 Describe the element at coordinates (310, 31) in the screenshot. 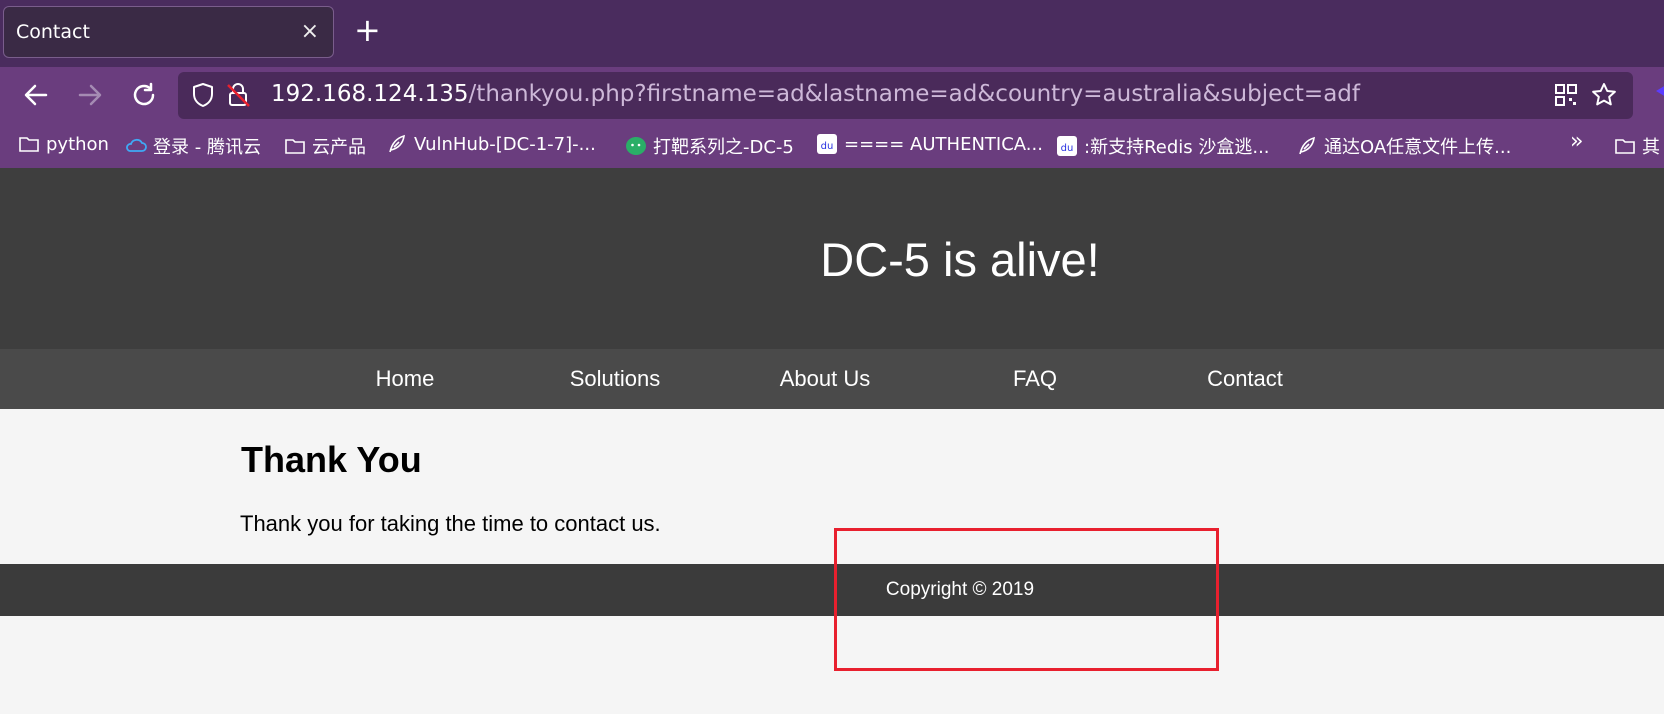

I see `close-icon: ×` at that location.